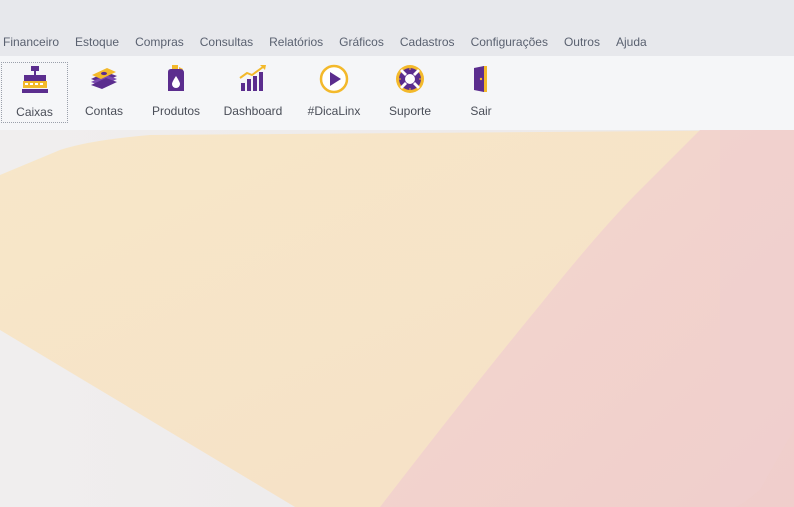 The width and height of the screenshot is (794, 507). I want to click on menu-outros: Outros, so click(582, 42).